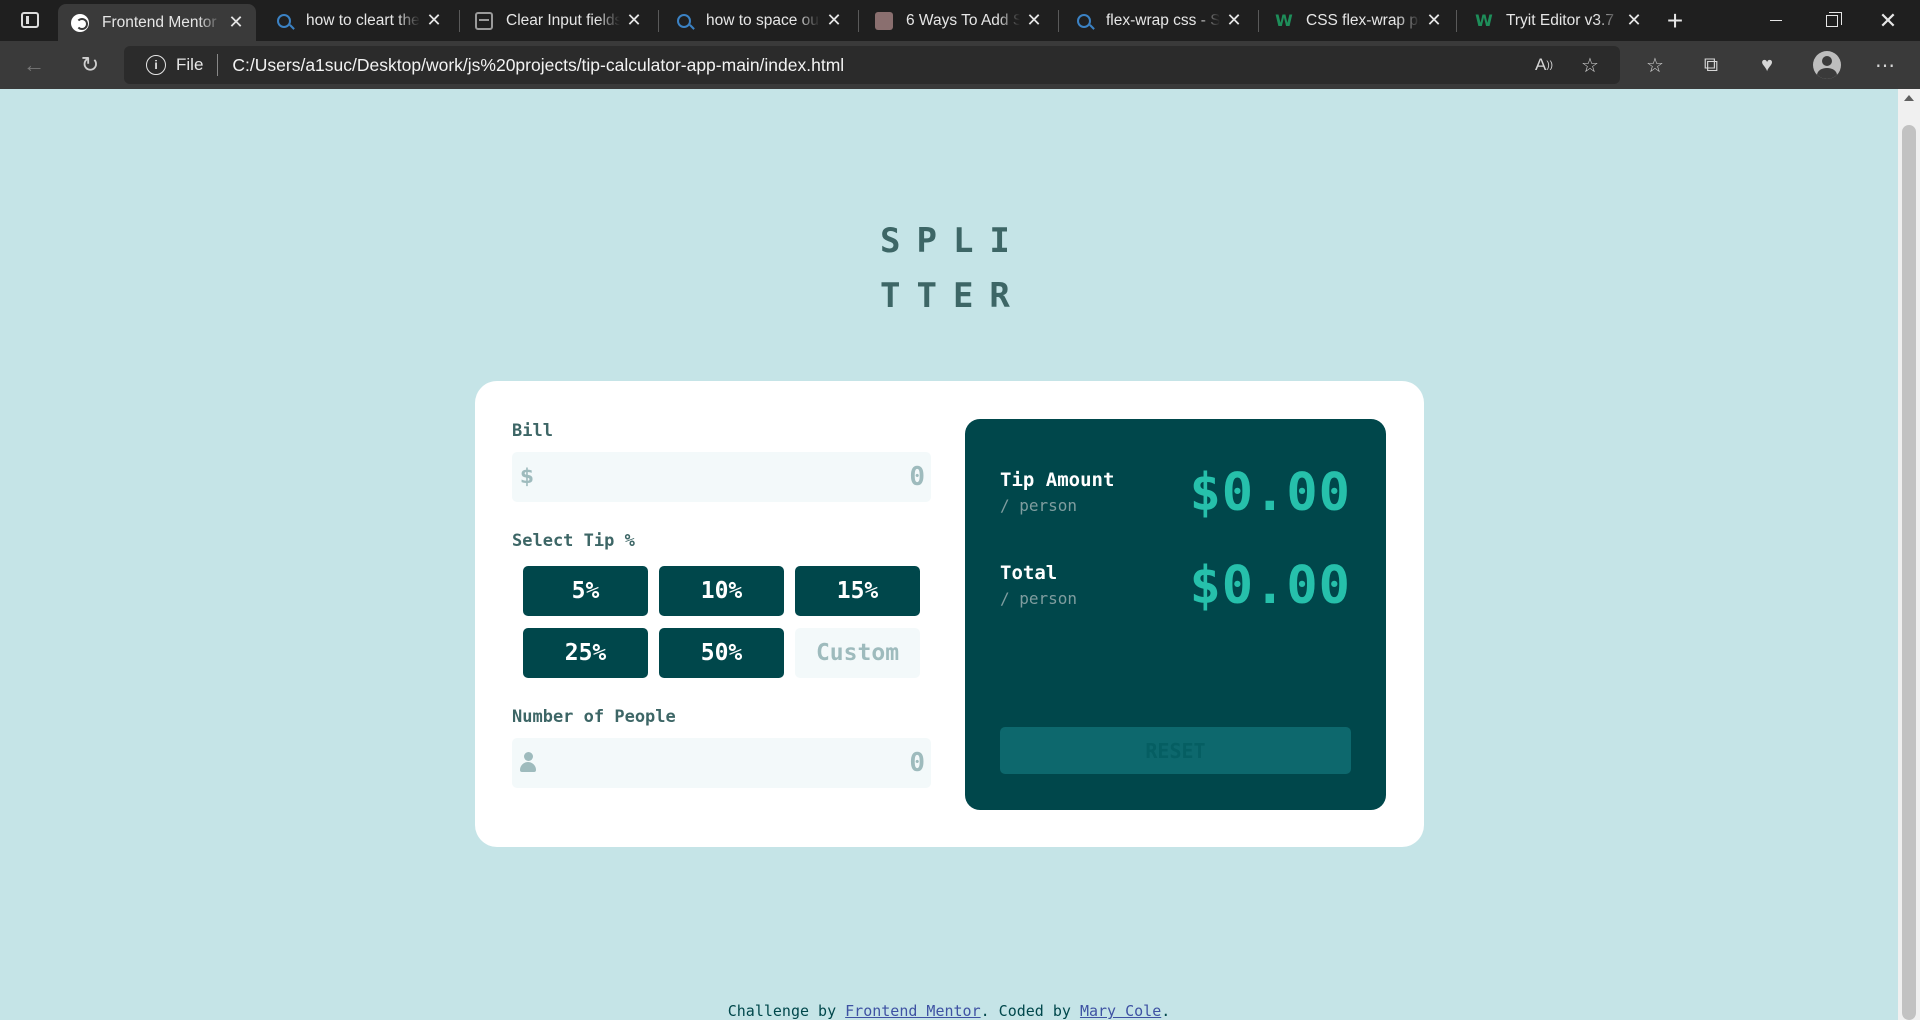 The image size is (1920, 1020). I want to click on address-separator, so click(218, 65).